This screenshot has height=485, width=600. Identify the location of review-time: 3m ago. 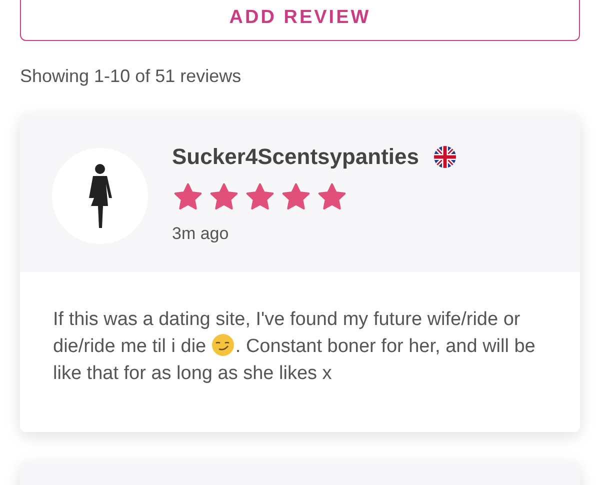
(201, 234).